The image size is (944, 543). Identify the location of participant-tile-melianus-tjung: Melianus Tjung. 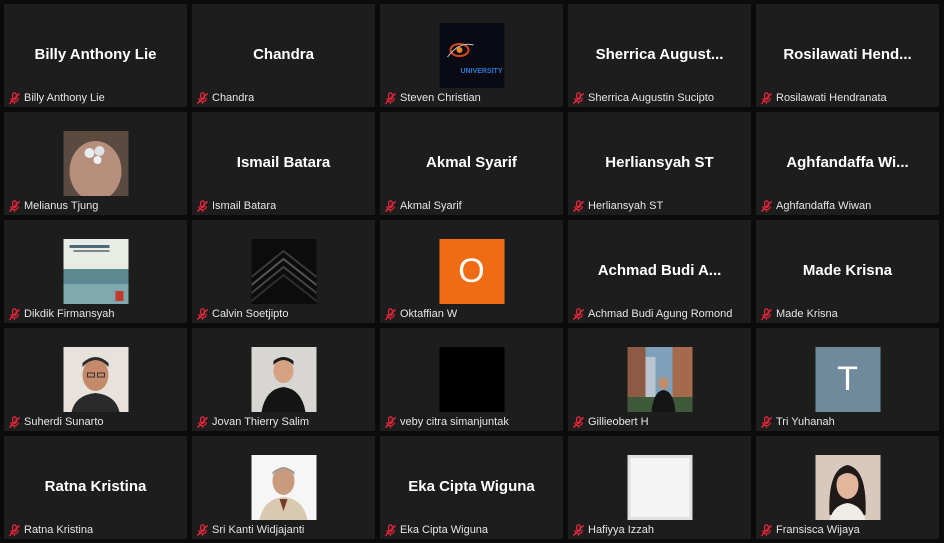
(95, 163).